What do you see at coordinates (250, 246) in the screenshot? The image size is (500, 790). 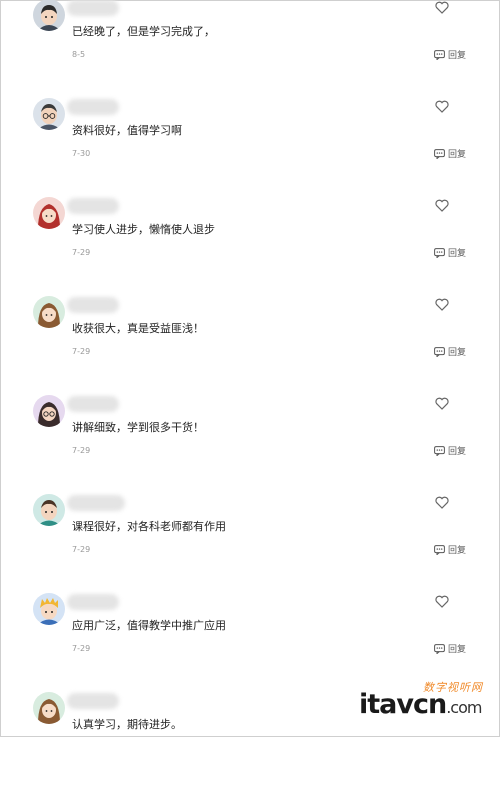 I see `comment-item: 学习使人进步，懒惰使人退步 7-29 回复` at bounding box center [250, 246].